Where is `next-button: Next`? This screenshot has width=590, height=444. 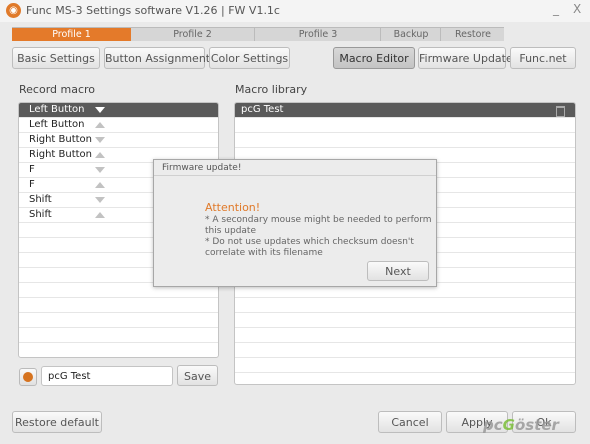
next-button: Next is located at coordinates (398, 271).